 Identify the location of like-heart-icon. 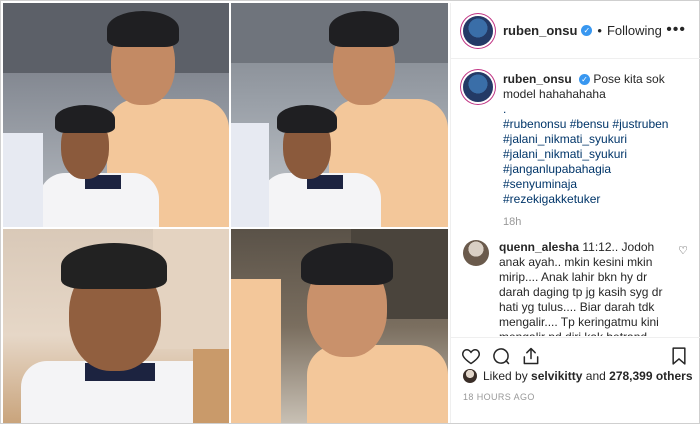
(471, 356).